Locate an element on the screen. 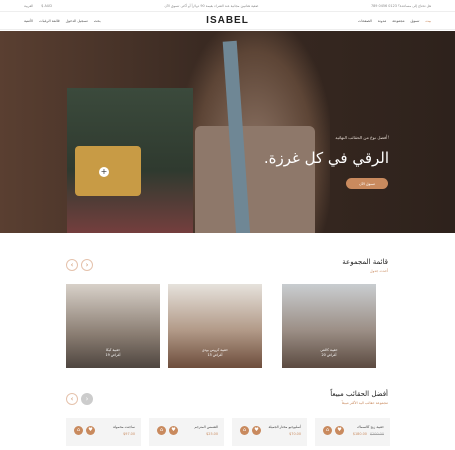 The height and width of the screenshot is (450, 455). collection-card-count: 15 أغراض is located at coordinates (215, 355).